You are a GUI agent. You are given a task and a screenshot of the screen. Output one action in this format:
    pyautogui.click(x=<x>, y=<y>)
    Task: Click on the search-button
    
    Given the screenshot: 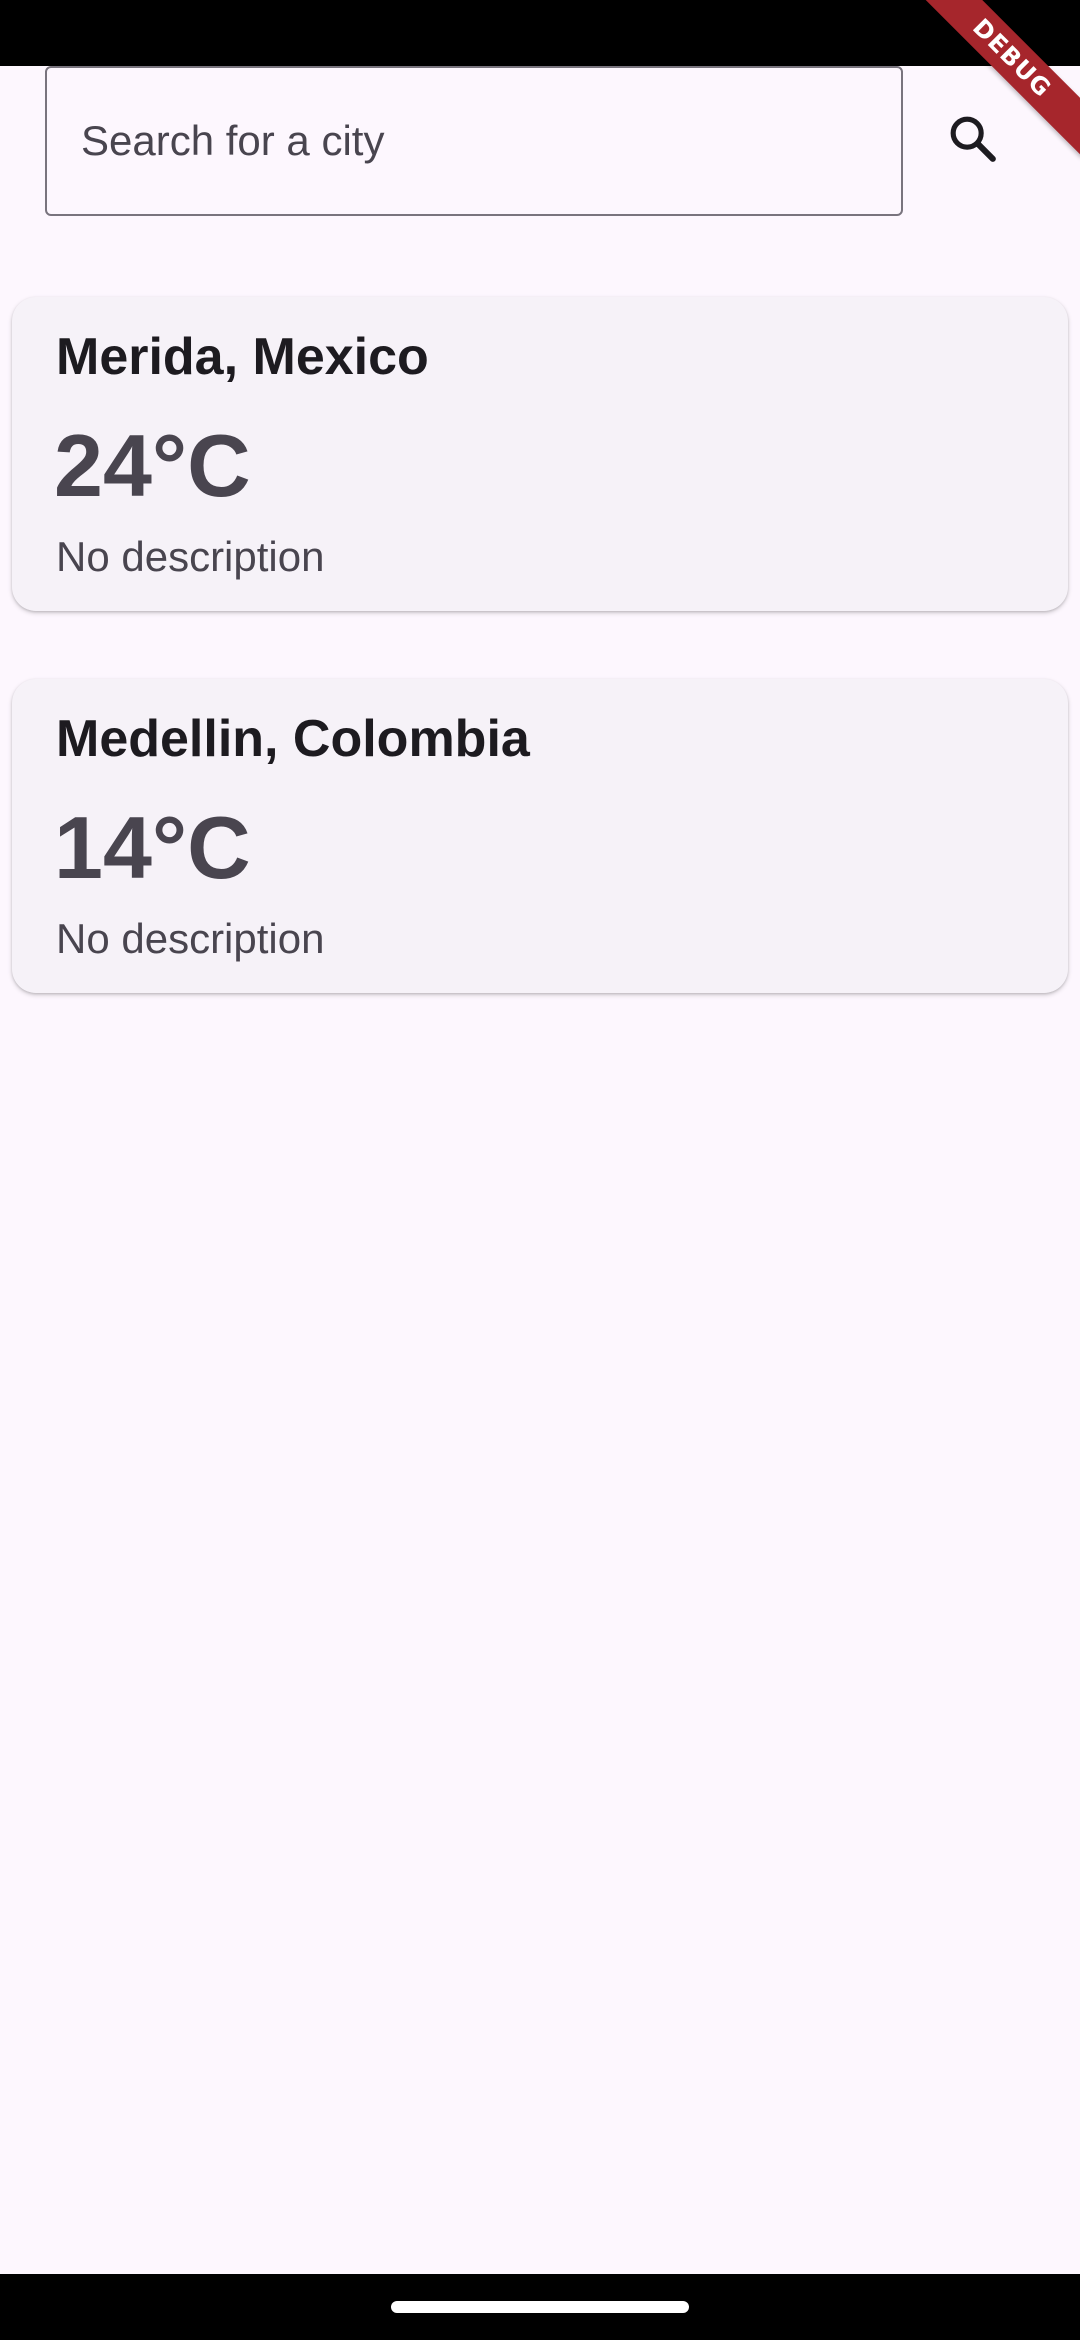 What is the action you would take?
    pyautogui.click(x=973, y=141)
    